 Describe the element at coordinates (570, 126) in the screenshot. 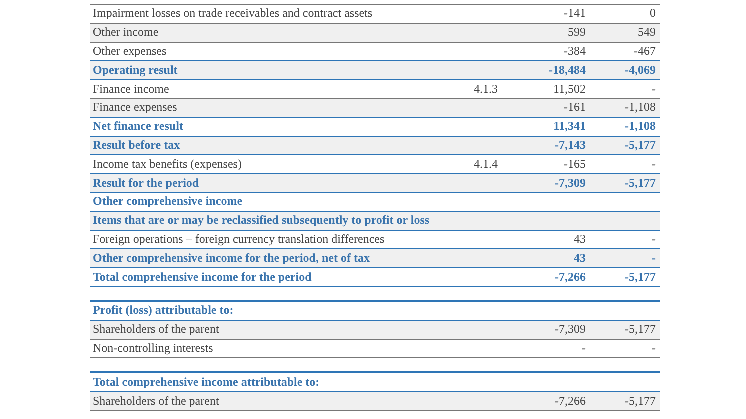

I see `current-year-value: 11,341` at that location.